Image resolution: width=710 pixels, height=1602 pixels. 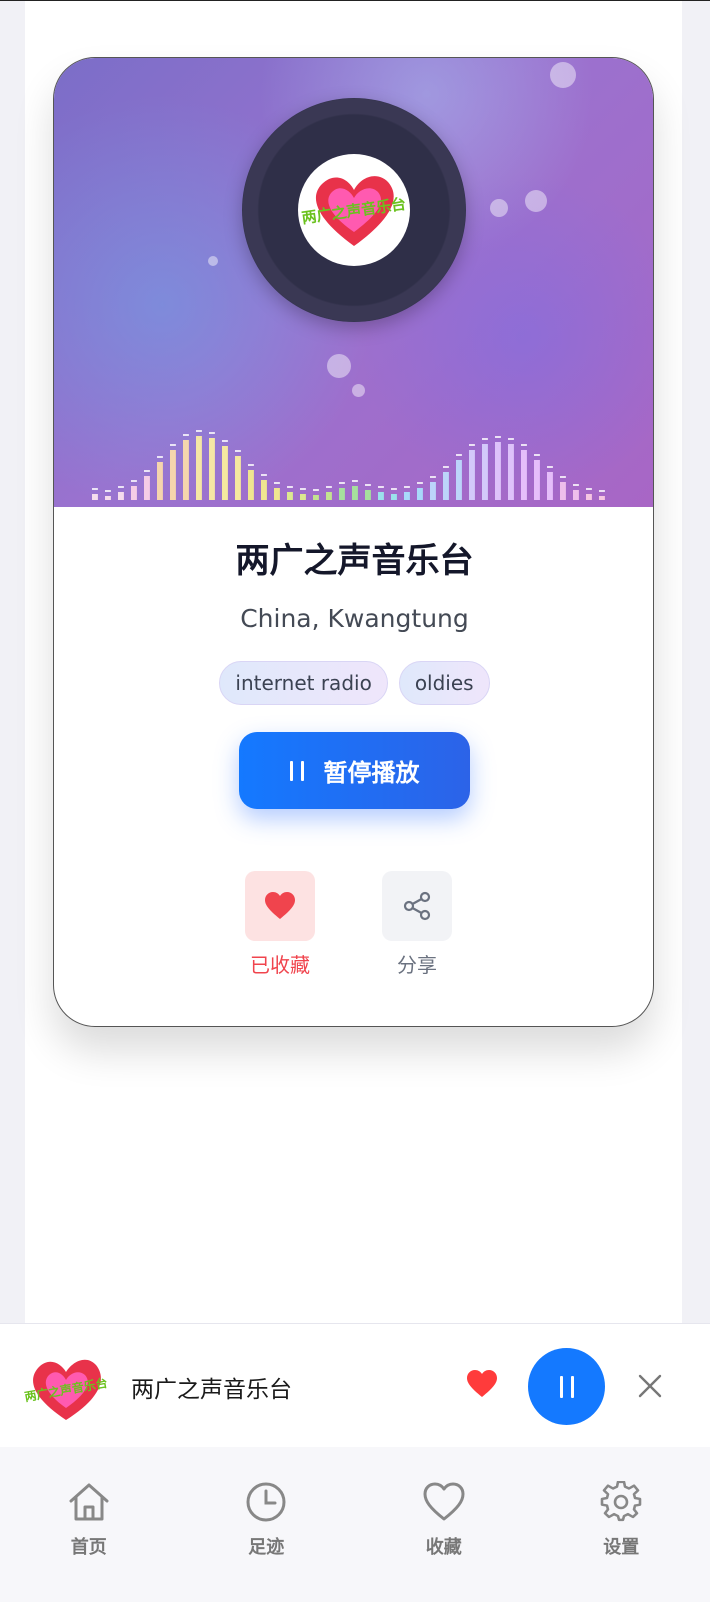 What do you see at coordinates (444, 1524) in the screenshot?
I see `tab-favorites: 收藏` at bounding box center [444, 1524].